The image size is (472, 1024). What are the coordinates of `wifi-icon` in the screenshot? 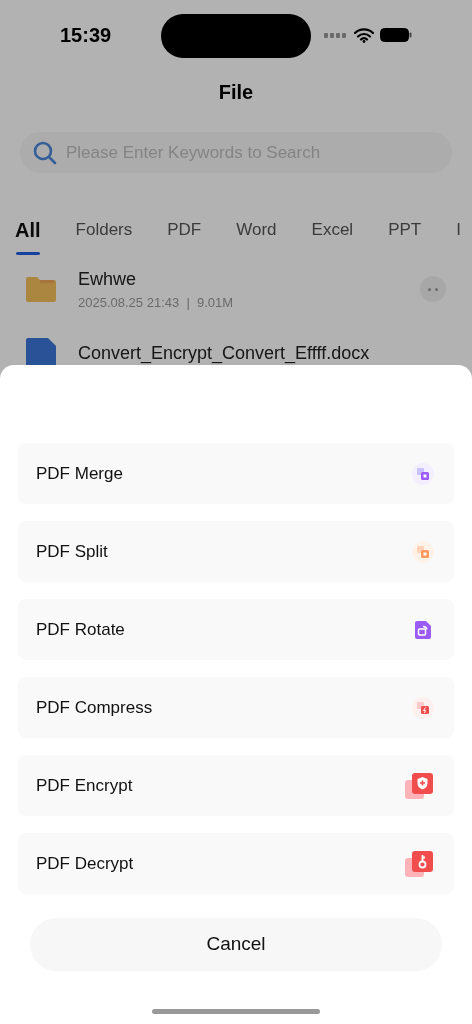 It's located at (364, 35).